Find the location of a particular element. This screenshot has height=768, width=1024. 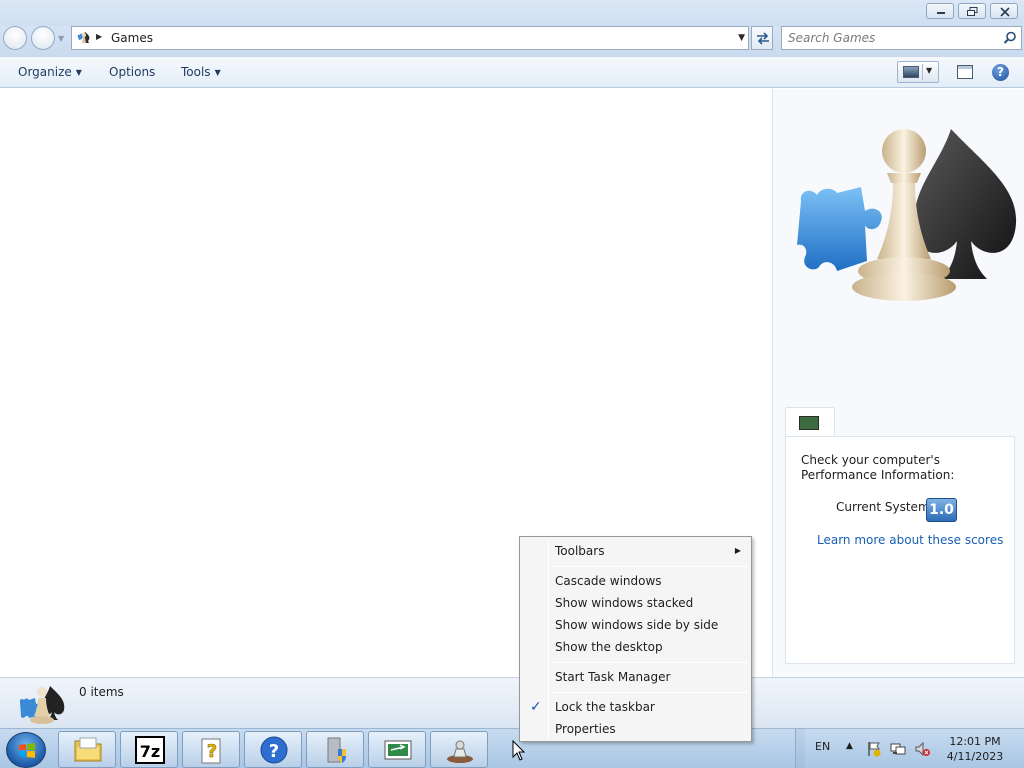

taskbar-help-button: ? is located at coordinates (273, 749).